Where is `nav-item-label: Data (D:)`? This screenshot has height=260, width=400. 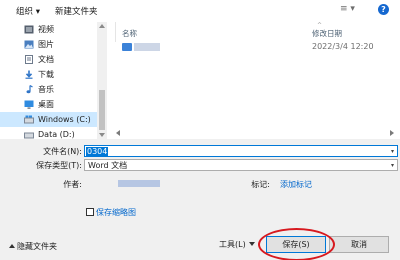
nav-item-label: Data (D:) is located at coordinates (56, 134).